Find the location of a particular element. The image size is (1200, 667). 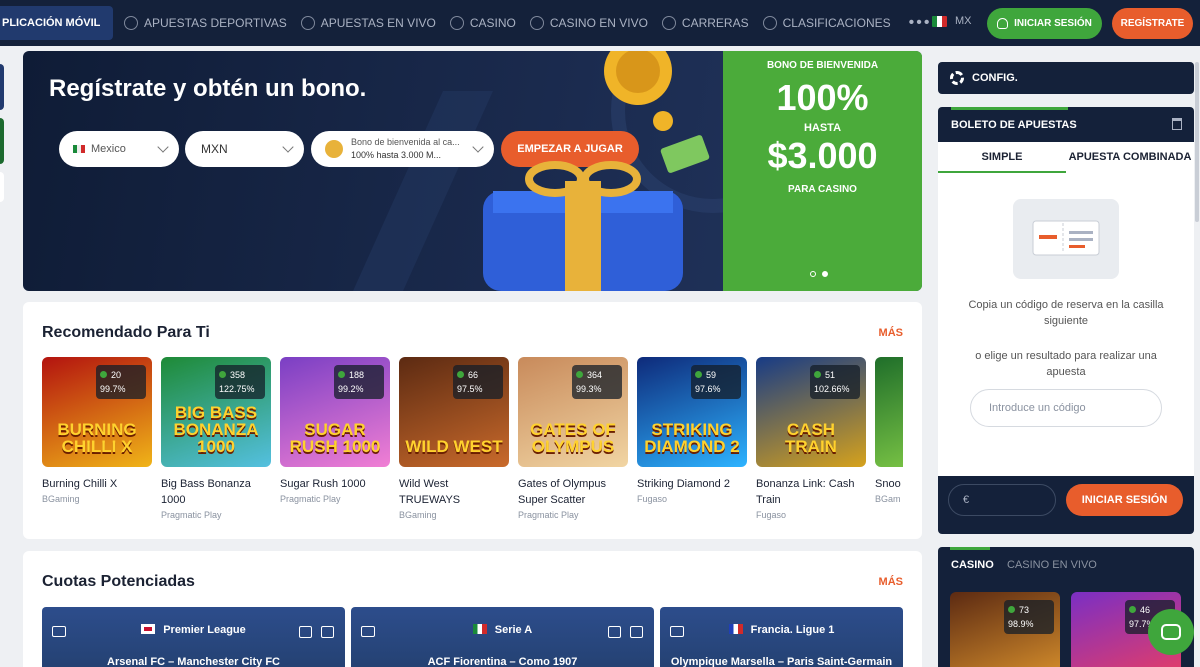

rtp-value: 98.9% is located at coordinates (1021, 624).